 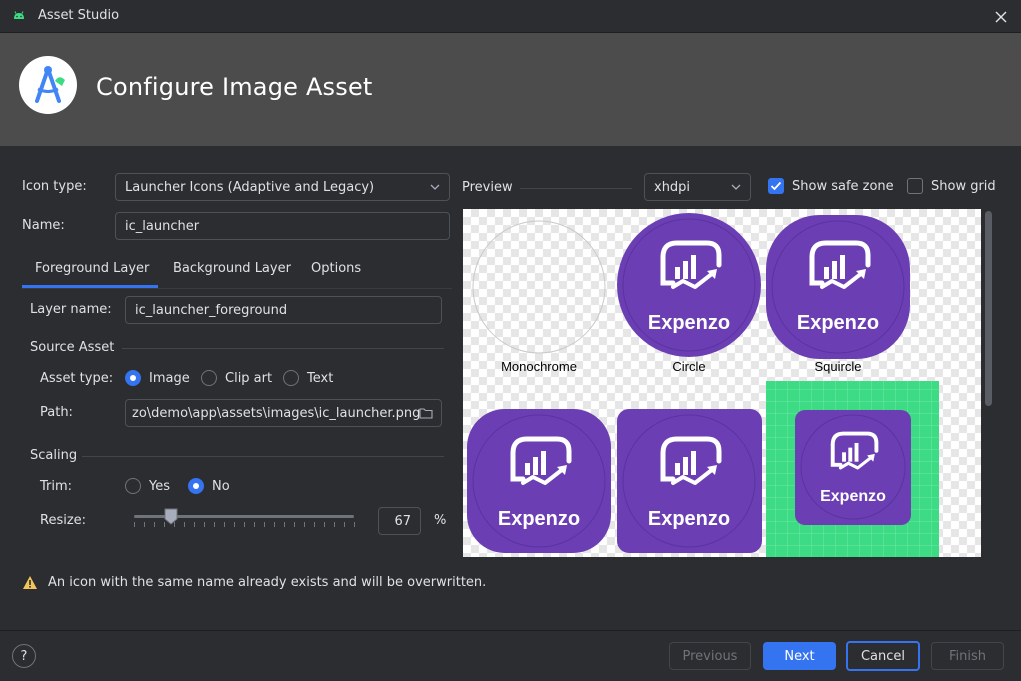 What do you see at coordinates (211, 310) in the screenshot?
I see `layer-name-value: ic_launcher_foreground` at bounding box center [211, 310].